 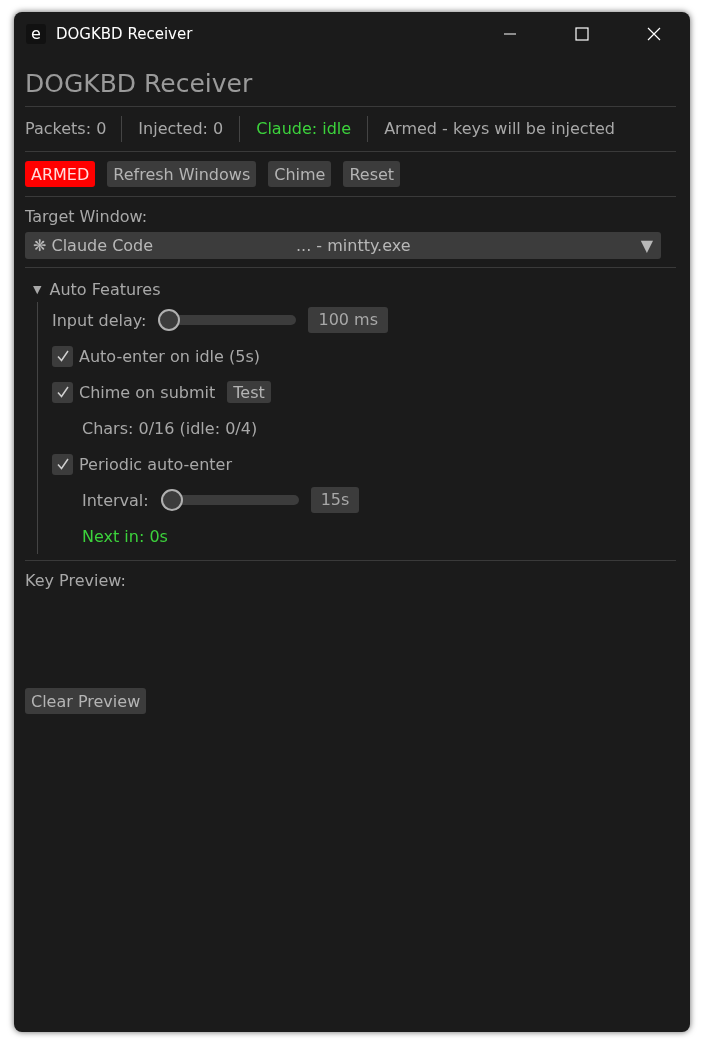 What do you see at coordinates (343, 245) in the screenshot?
I see `target-window-dropdown: ❋ Claude Code ... - mintty.exe ▼` at bounding box center [343, 245].